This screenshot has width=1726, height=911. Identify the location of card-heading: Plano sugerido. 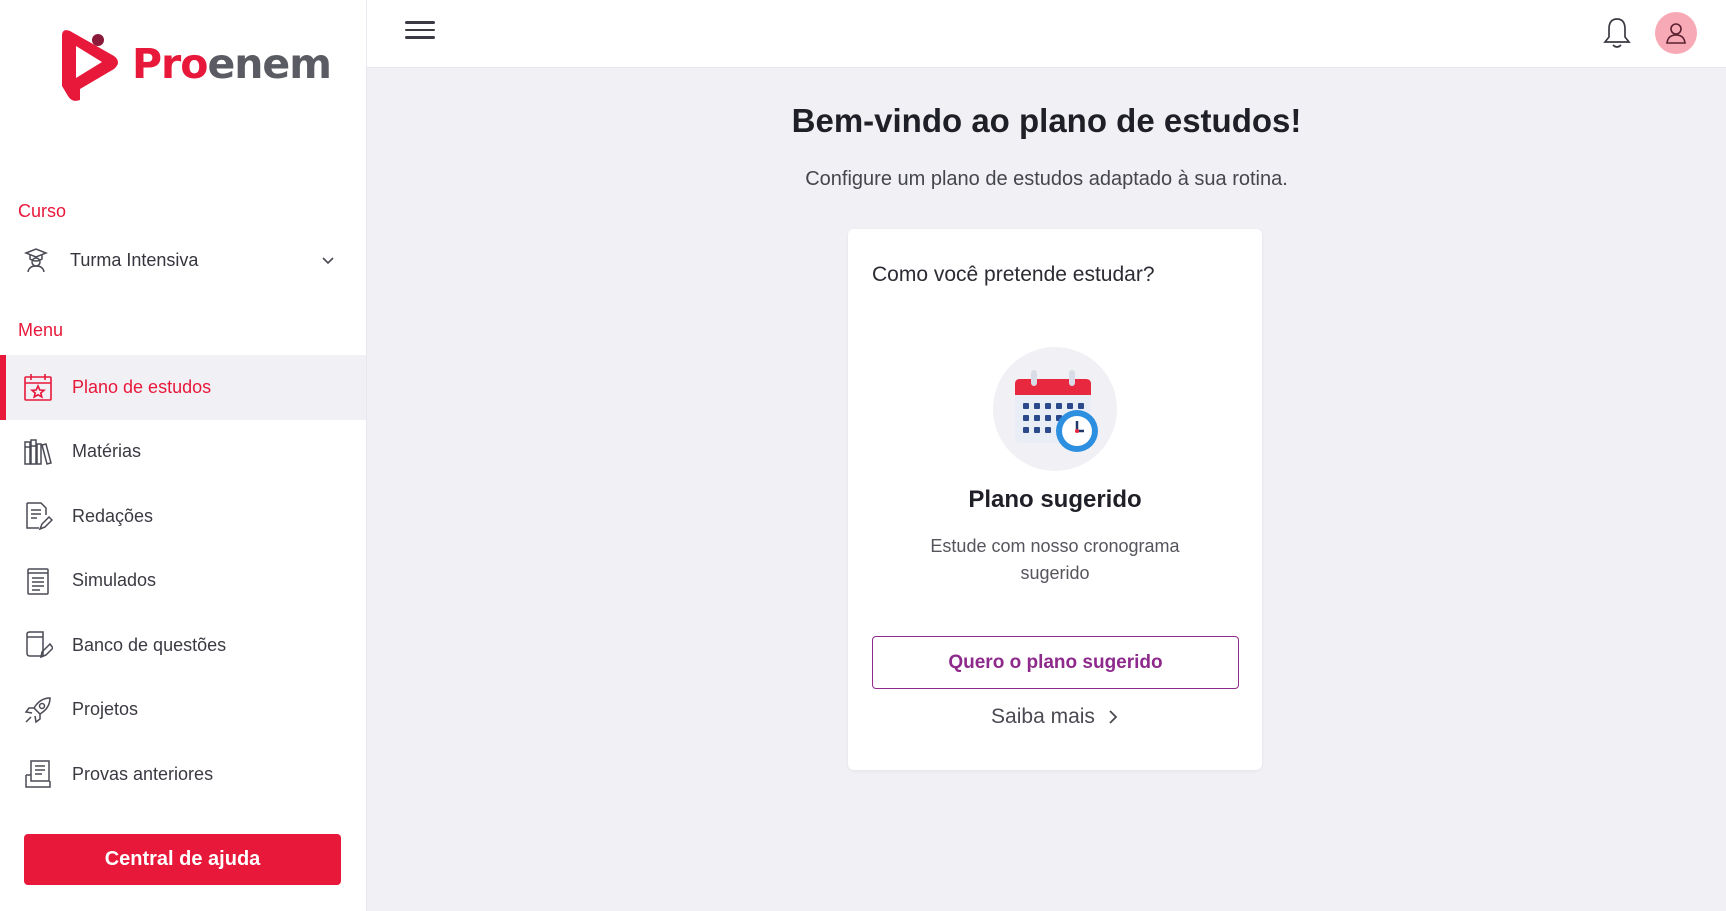
(1055, 499).